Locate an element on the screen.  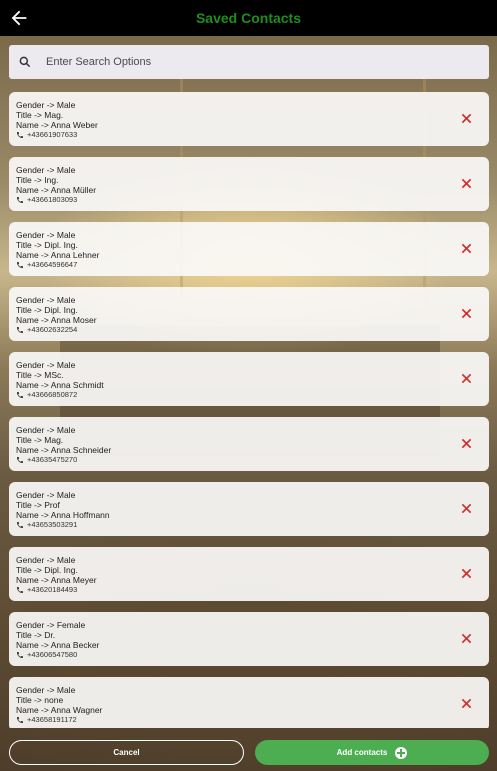
contact-phone-row: +43606547580 is located at coordinates (57, 655).